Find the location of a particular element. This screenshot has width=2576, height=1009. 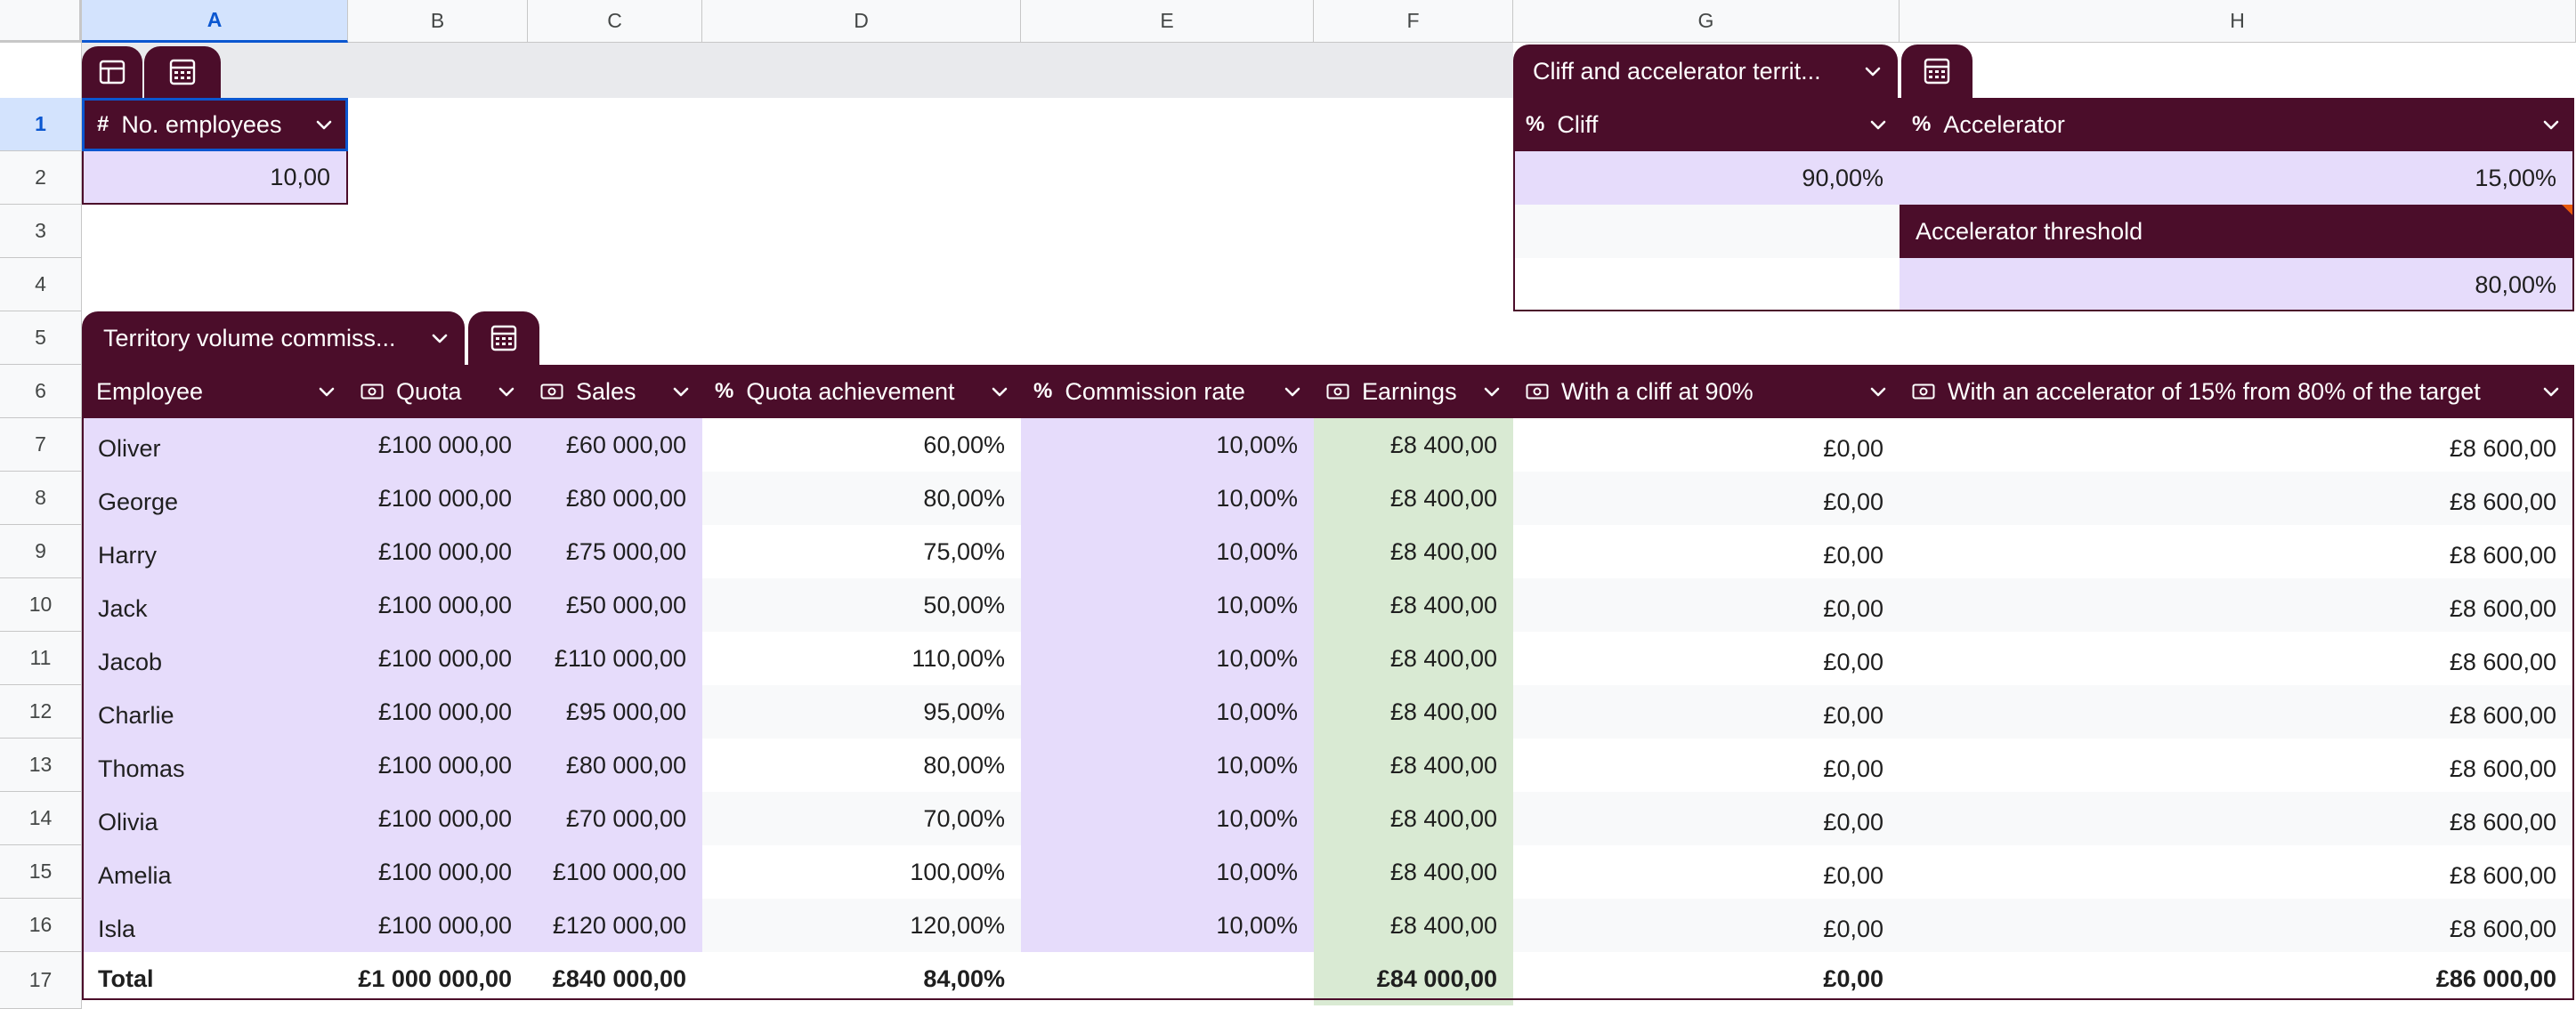

row-header-14: 14 is located at coordinates (41, 818).